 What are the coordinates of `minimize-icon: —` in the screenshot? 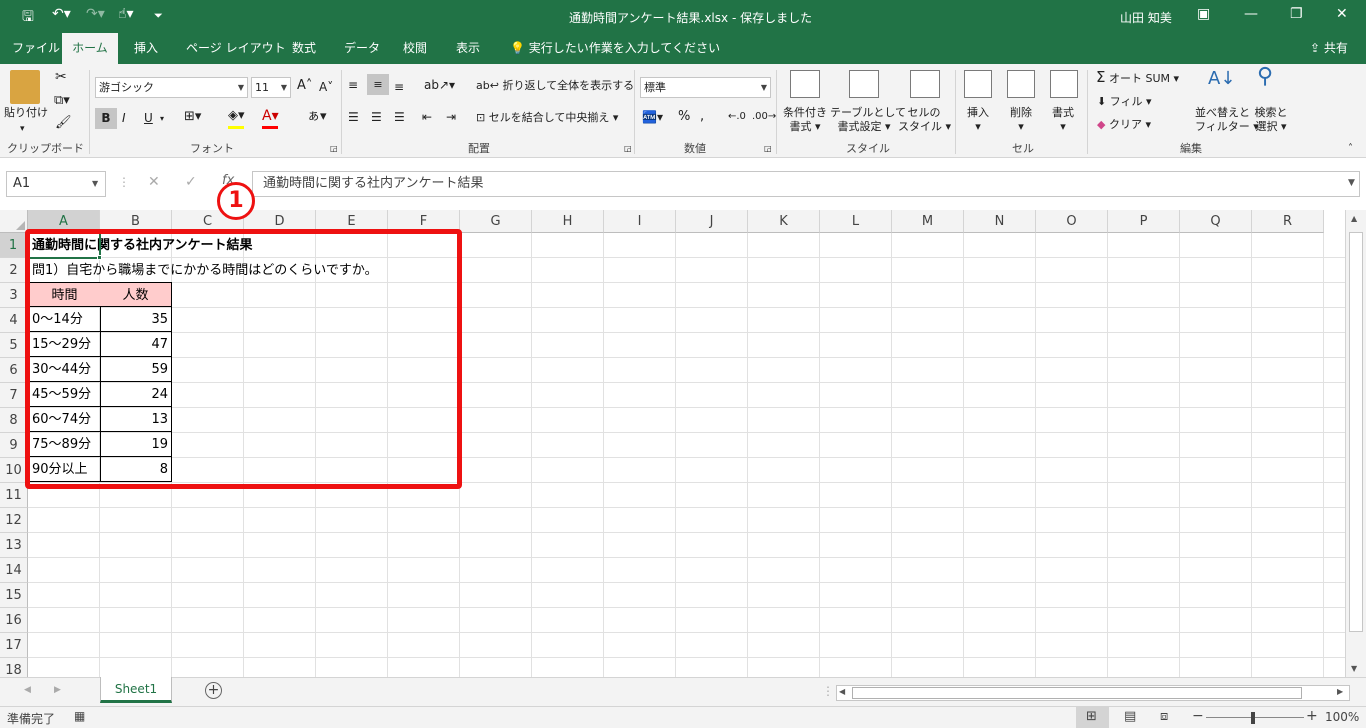 It's located at (1251, 14).